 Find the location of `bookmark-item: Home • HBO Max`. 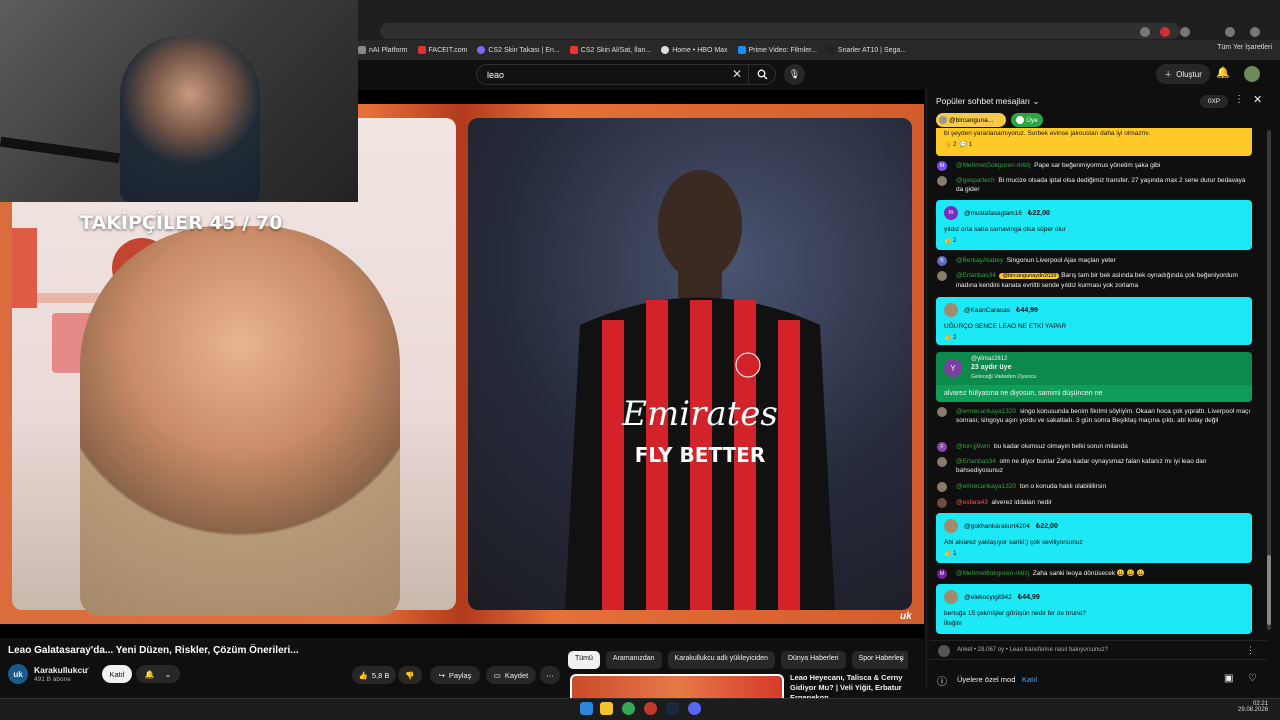

bookmark-item: Home • HBO Max is located at coordinates (694, 50).